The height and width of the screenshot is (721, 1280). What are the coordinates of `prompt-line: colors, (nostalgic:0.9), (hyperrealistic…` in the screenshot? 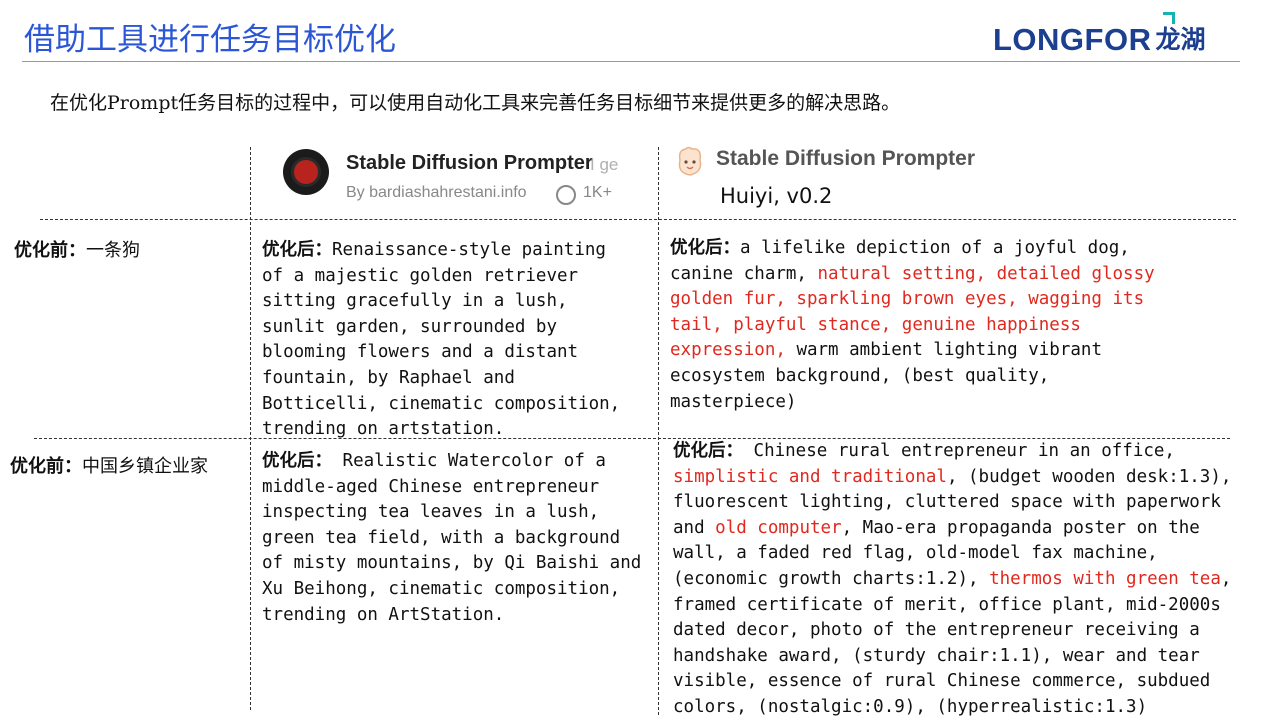 It's located at (952, 708).